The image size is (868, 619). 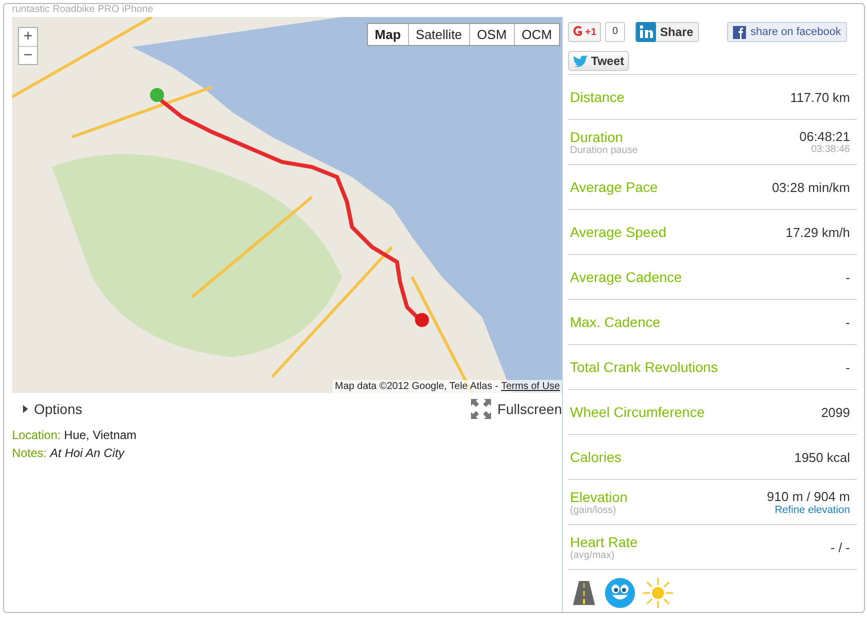 I want to click on stat-subvalue: 03:38:46, so click(x=830, y=149).